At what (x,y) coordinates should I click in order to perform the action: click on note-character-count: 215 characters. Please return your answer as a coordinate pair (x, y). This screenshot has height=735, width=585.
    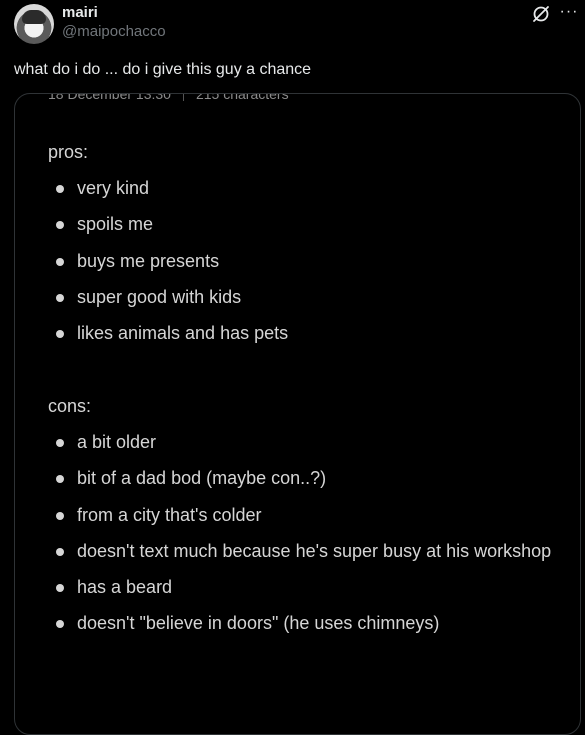
    Looking at the image, I should click on (242, 97).